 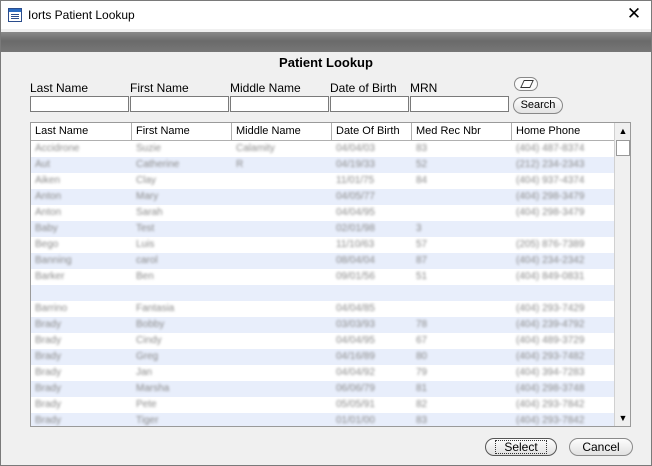 I want to click on cell-med-rec-nbr: 80, so click(x=422, y=356).